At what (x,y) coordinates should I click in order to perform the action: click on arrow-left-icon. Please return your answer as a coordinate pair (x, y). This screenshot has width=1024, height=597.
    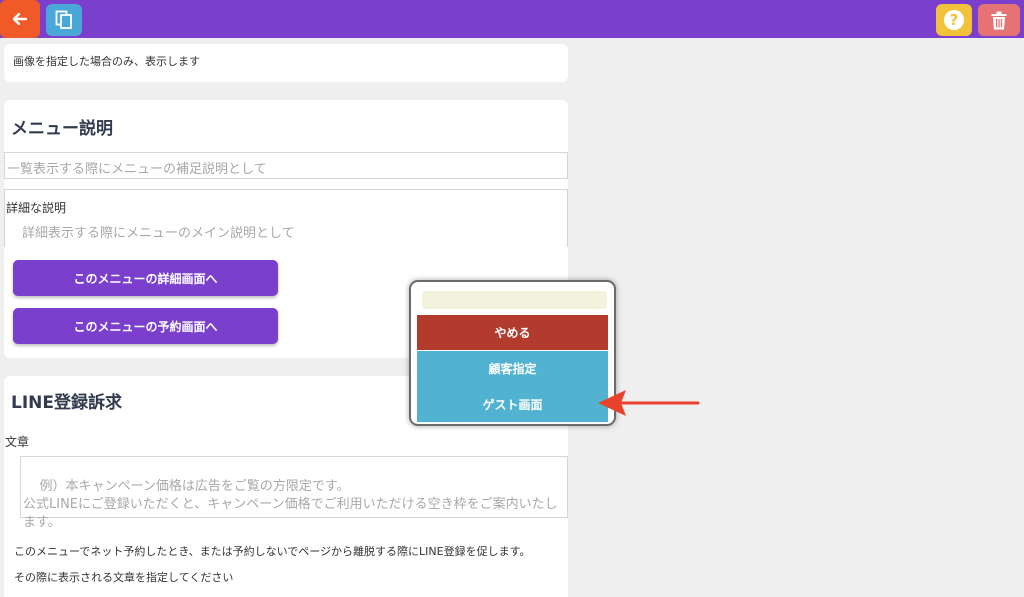
    Looking at the image, I should click on (20, 19).